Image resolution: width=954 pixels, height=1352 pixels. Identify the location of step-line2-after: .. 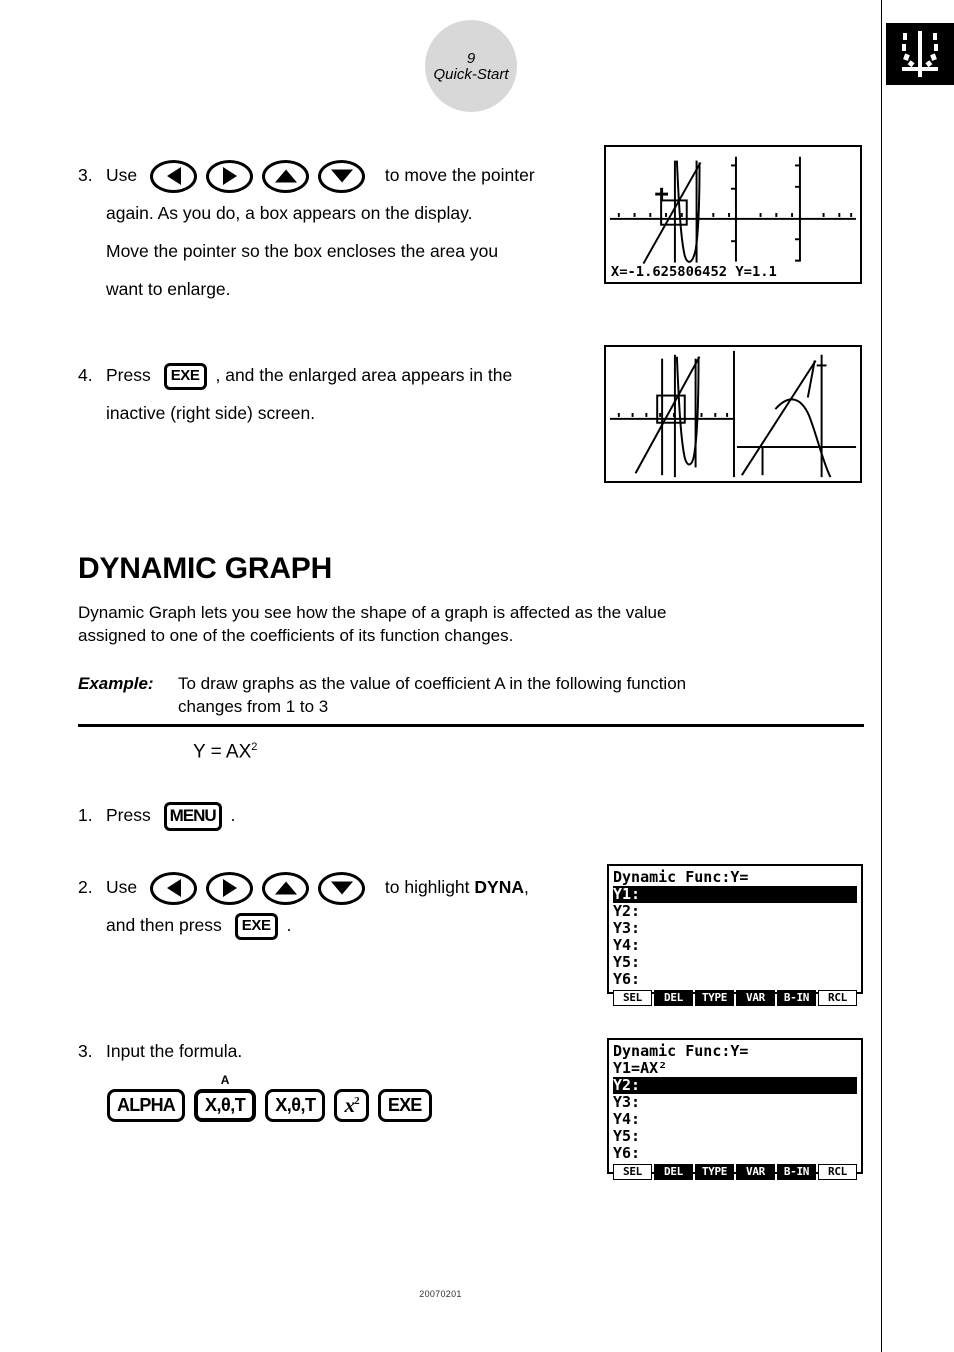
(289, 925).